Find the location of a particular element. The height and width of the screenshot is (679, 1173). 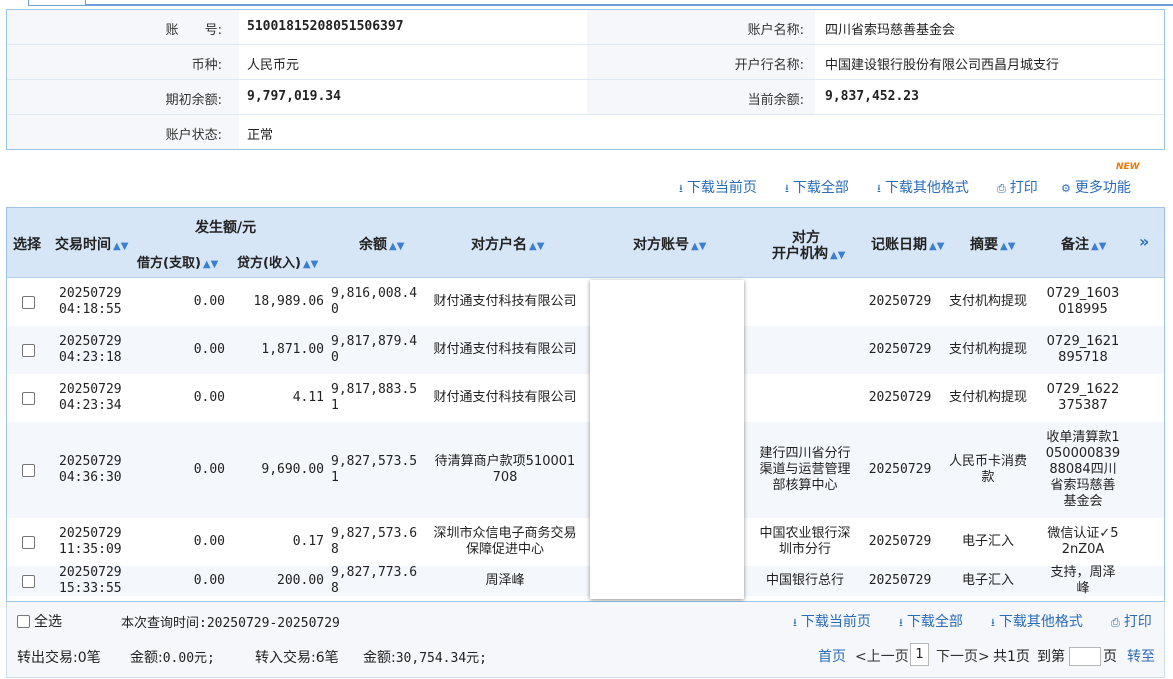

select-all: 全选 is located at coordinates (39, 621).